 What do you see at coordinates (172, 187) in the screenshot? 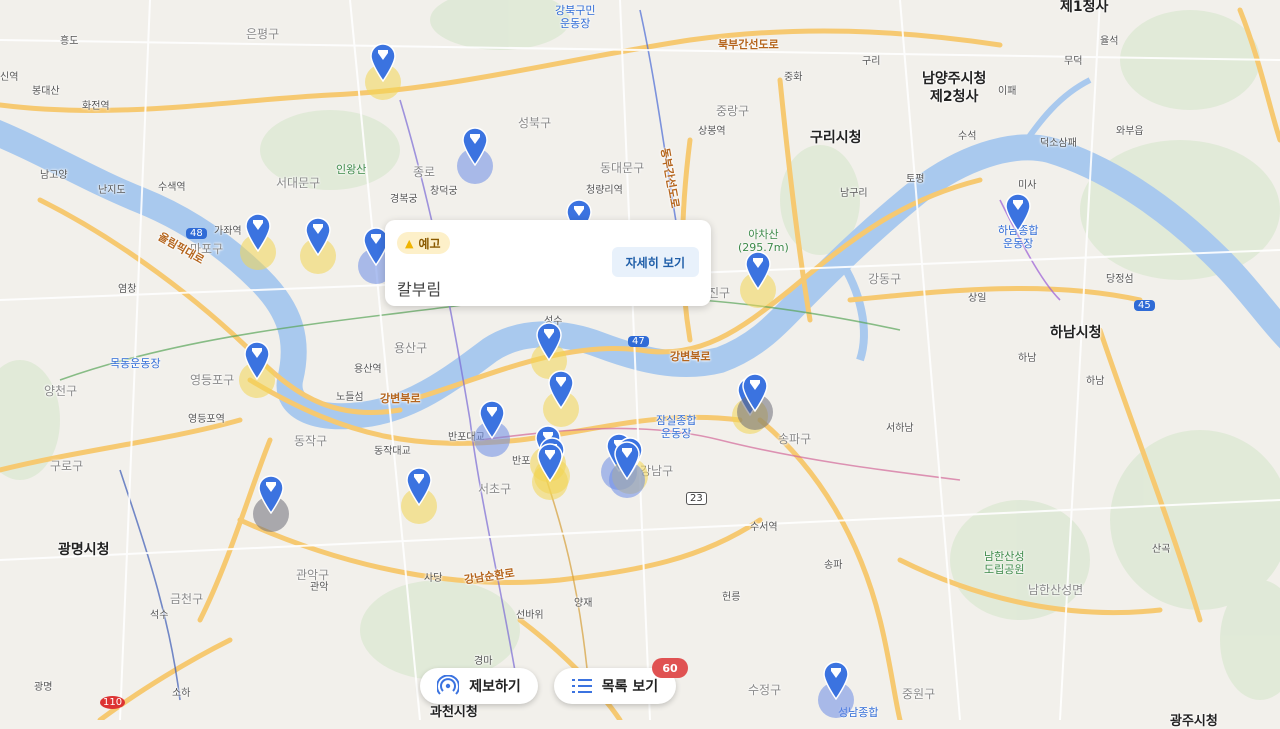
I see `map-label: 수색역` at bounding box center [172, 187].